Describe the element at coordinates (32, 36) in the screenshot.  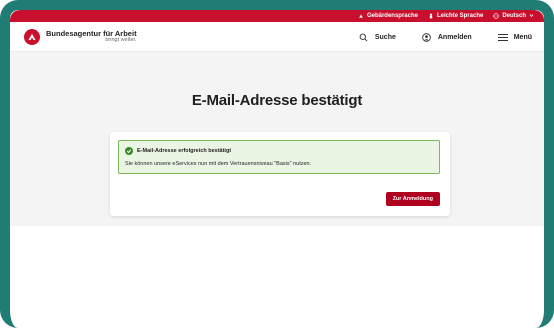
I see `ba-logo-icon` at that location.